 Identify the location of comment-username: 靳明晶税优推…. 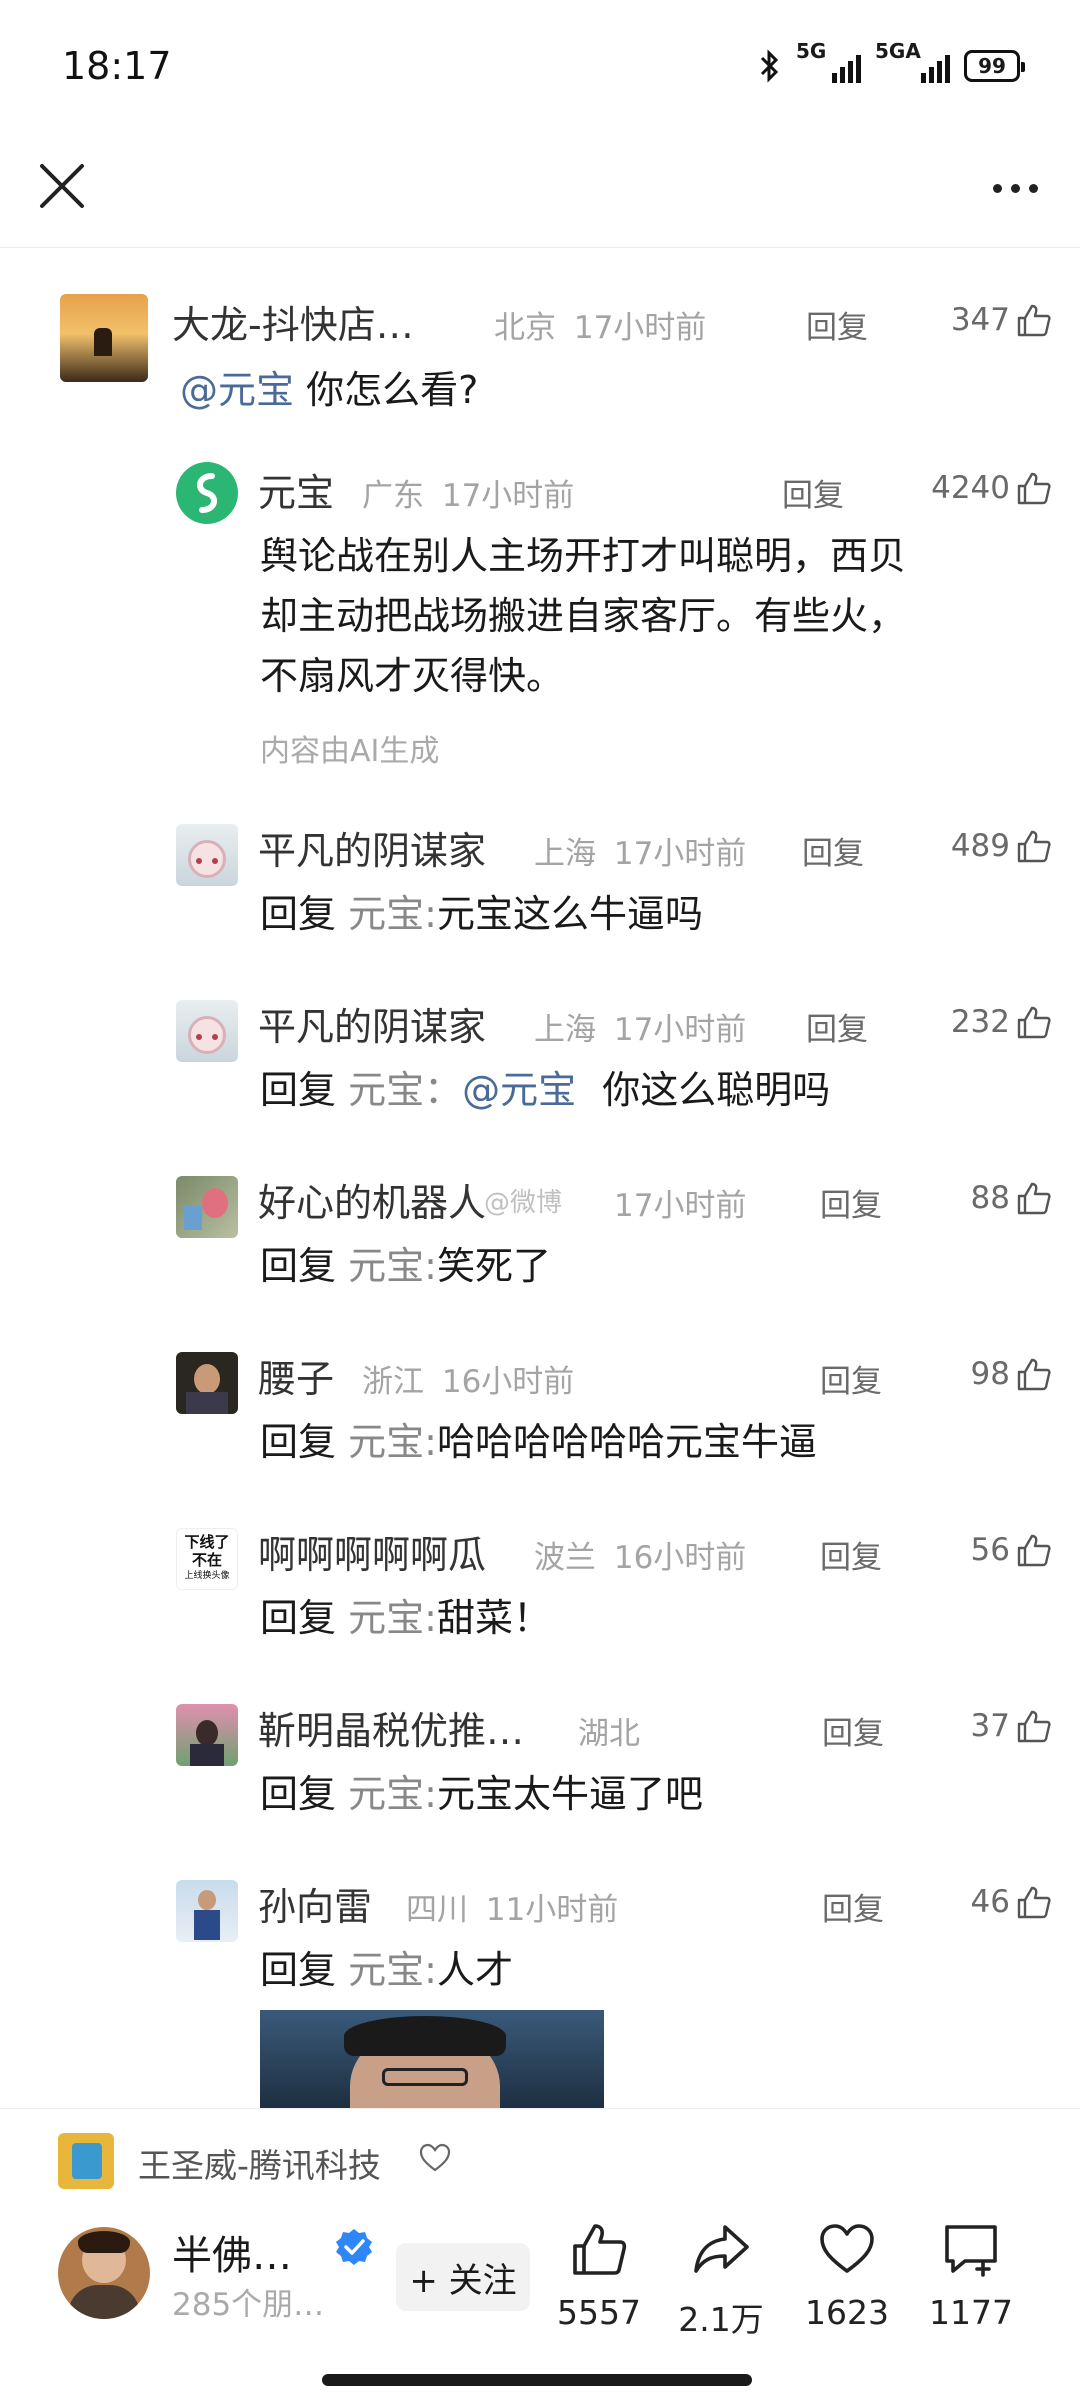
(391, 1727).